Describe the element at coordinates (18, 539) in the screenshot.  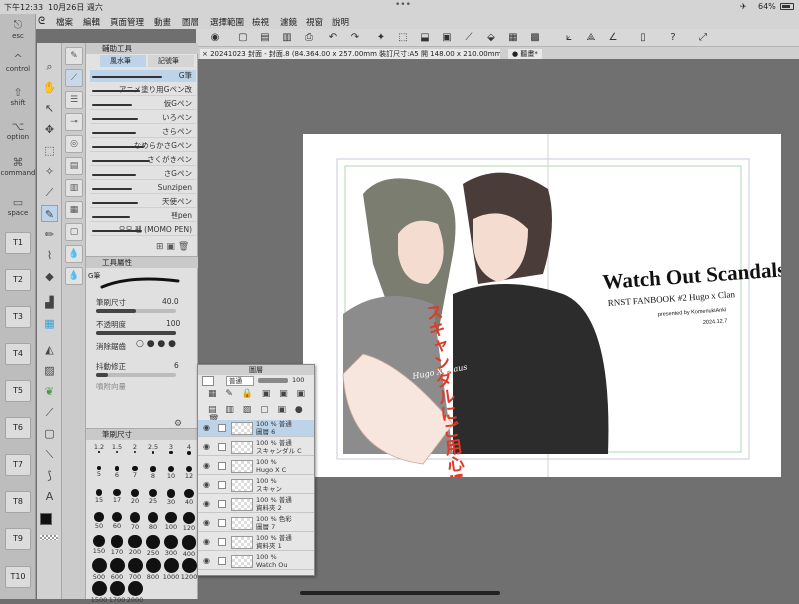
I see `t9-key: T9` at that location.